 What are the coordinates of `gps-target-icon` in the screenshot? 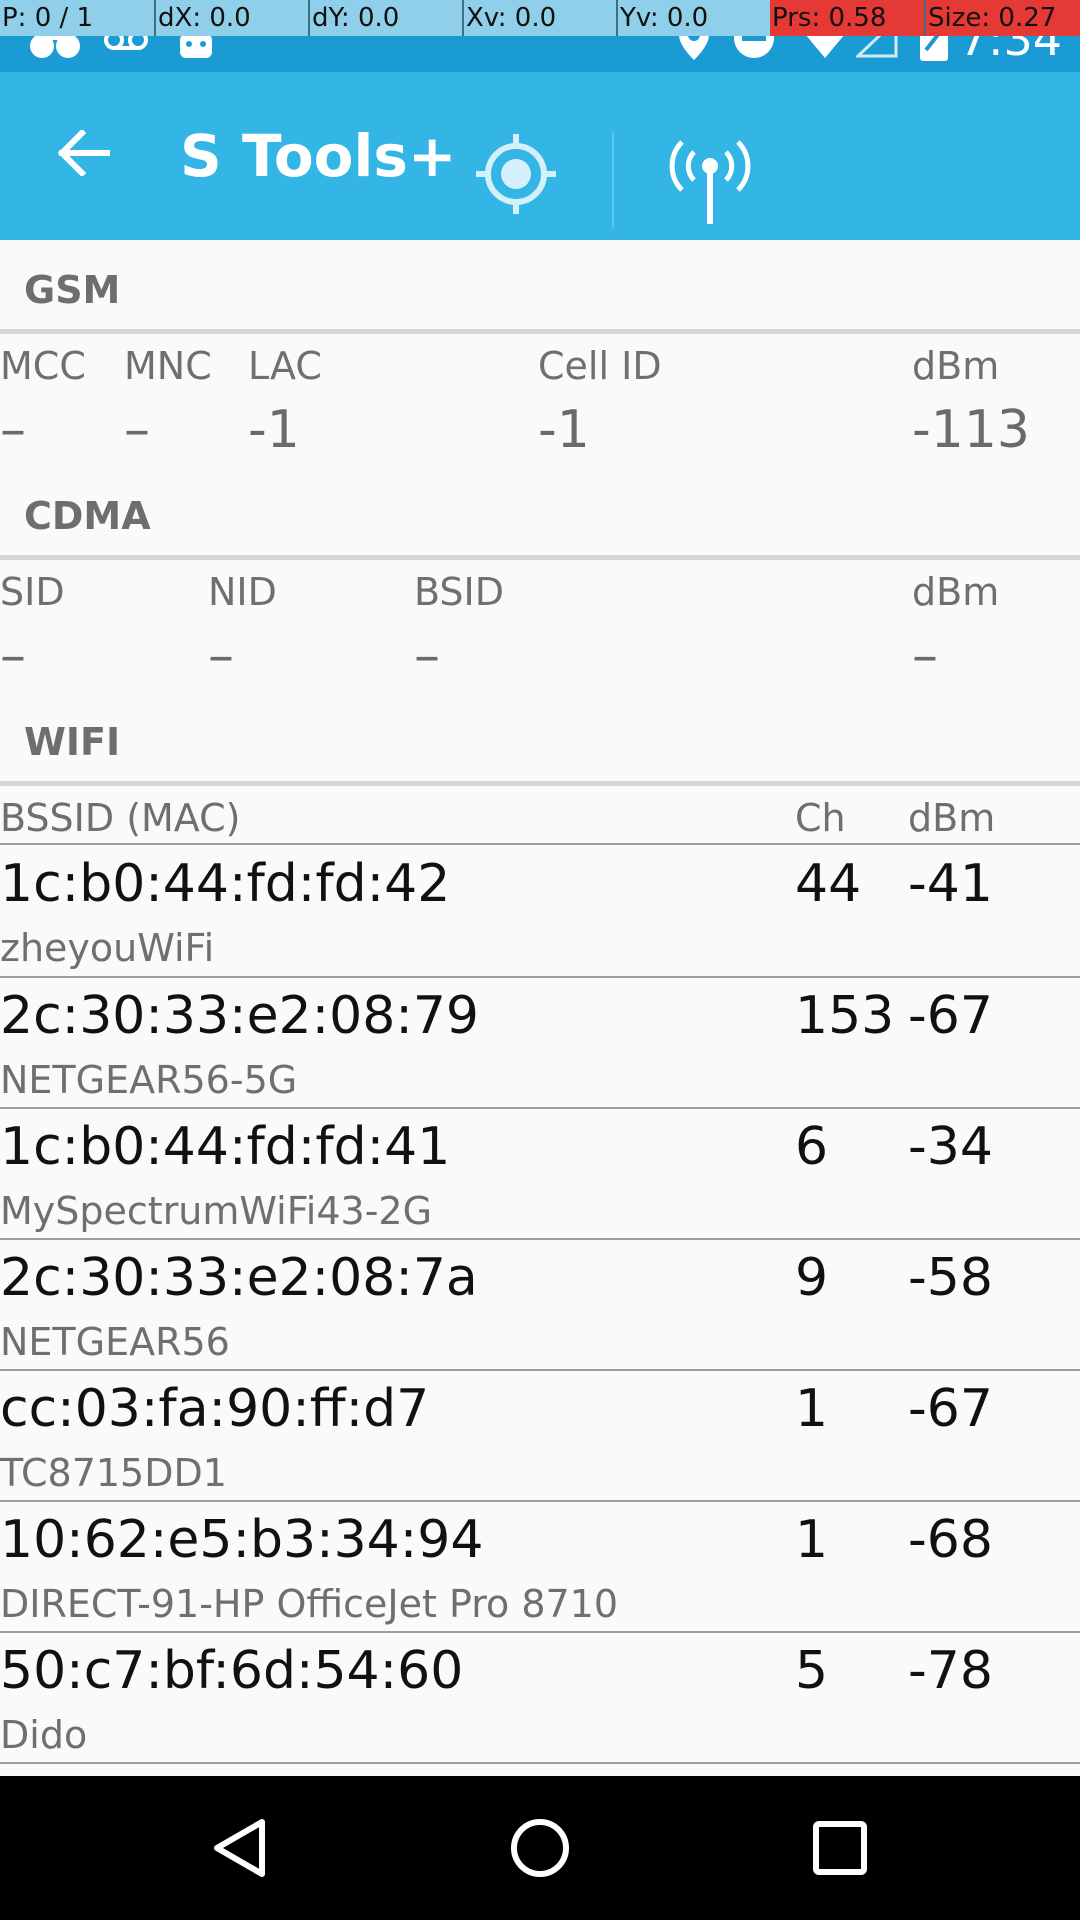 It's located at (516, 174).